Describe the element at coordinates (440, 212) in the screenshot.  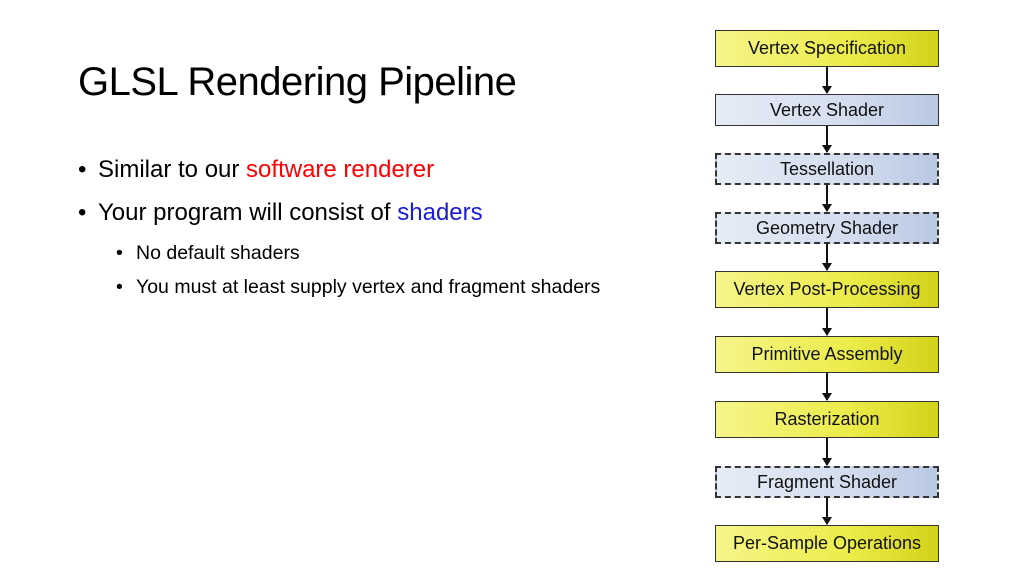
I see `highlight-shaders: shaders` at that location.